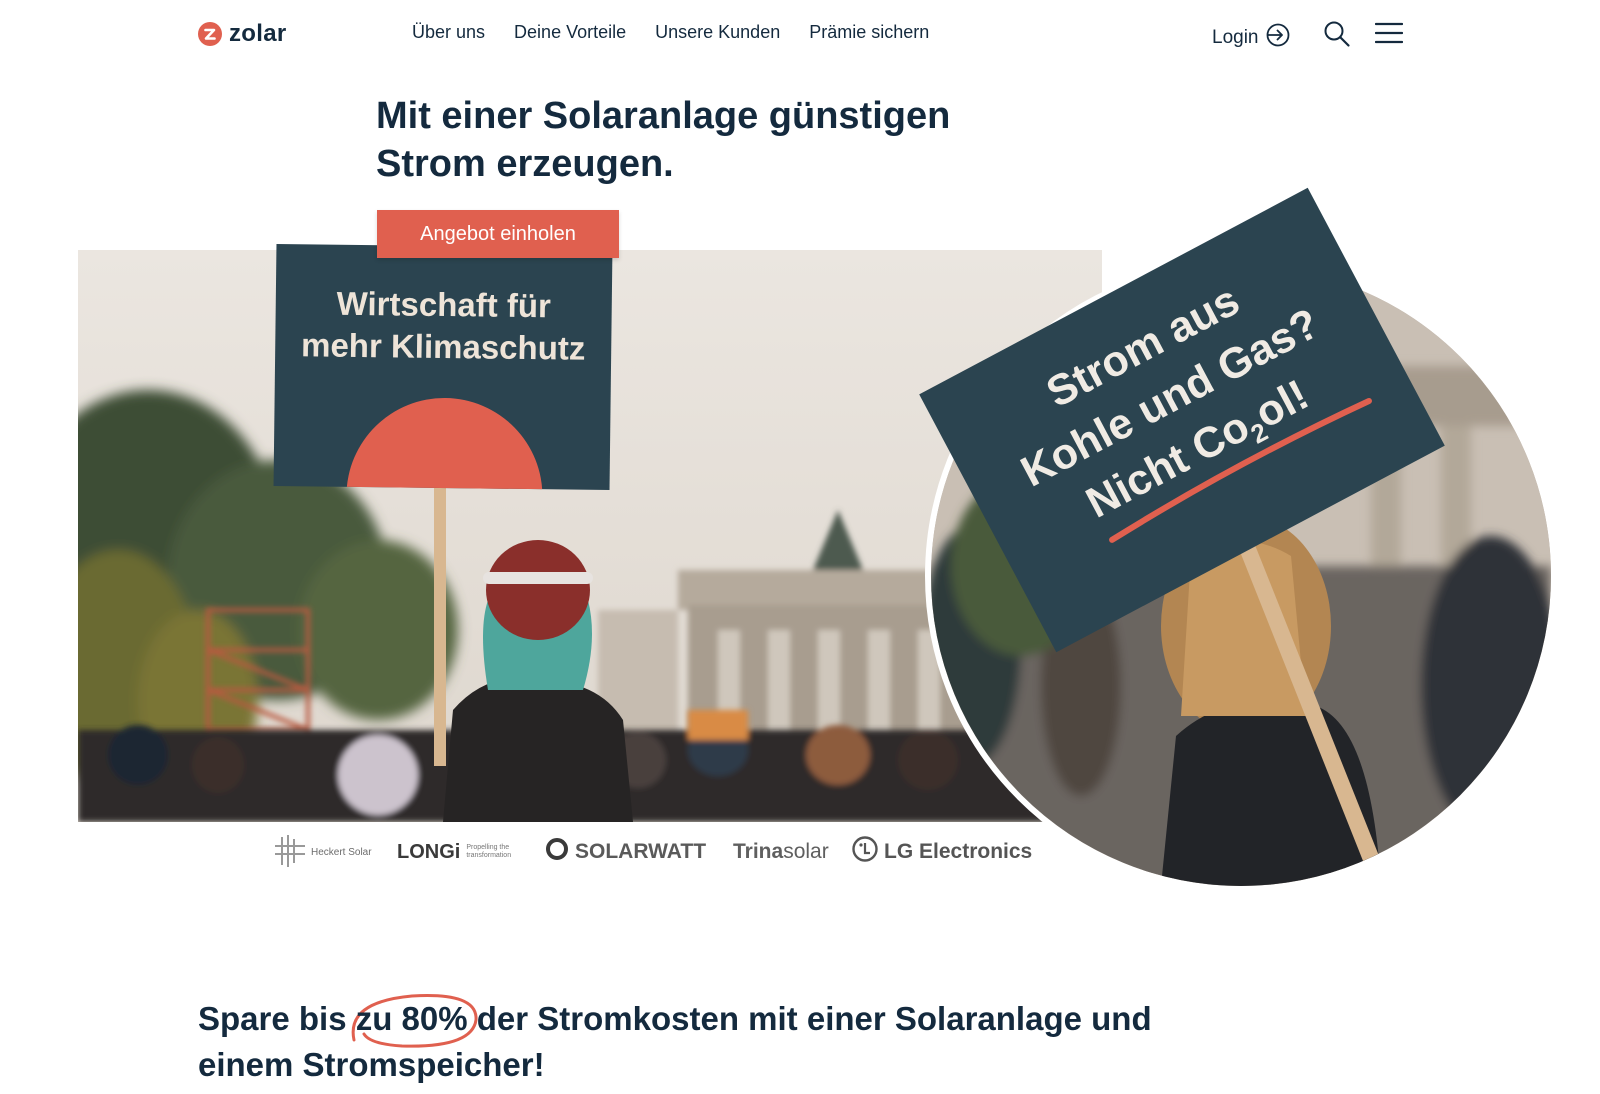  What do you see at coordinates (444, 443) in the screenshot?
I see `sign-sun-shape` at bounding box center [444, 443].